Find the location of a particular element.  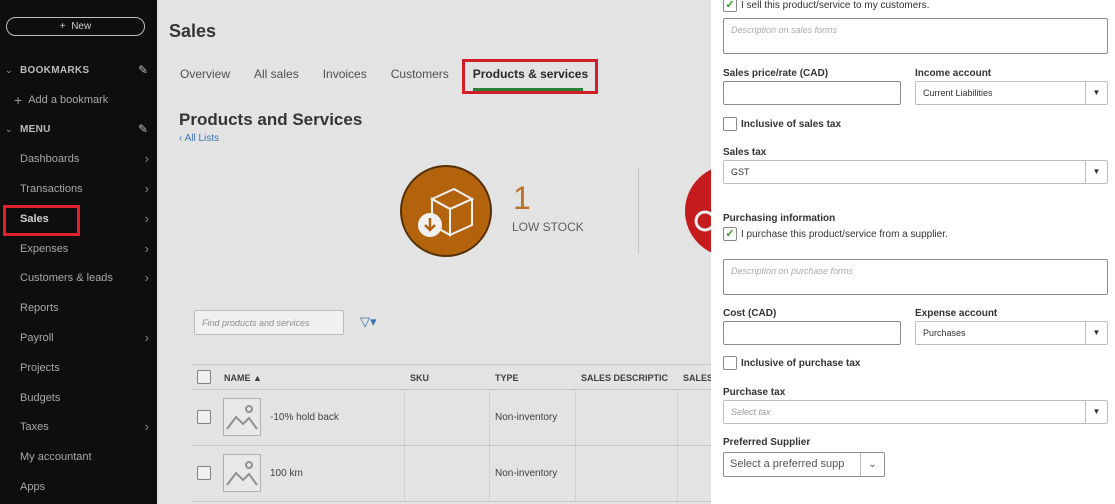

sidebar-item-label: Apps is located at coordinates (33, 487).